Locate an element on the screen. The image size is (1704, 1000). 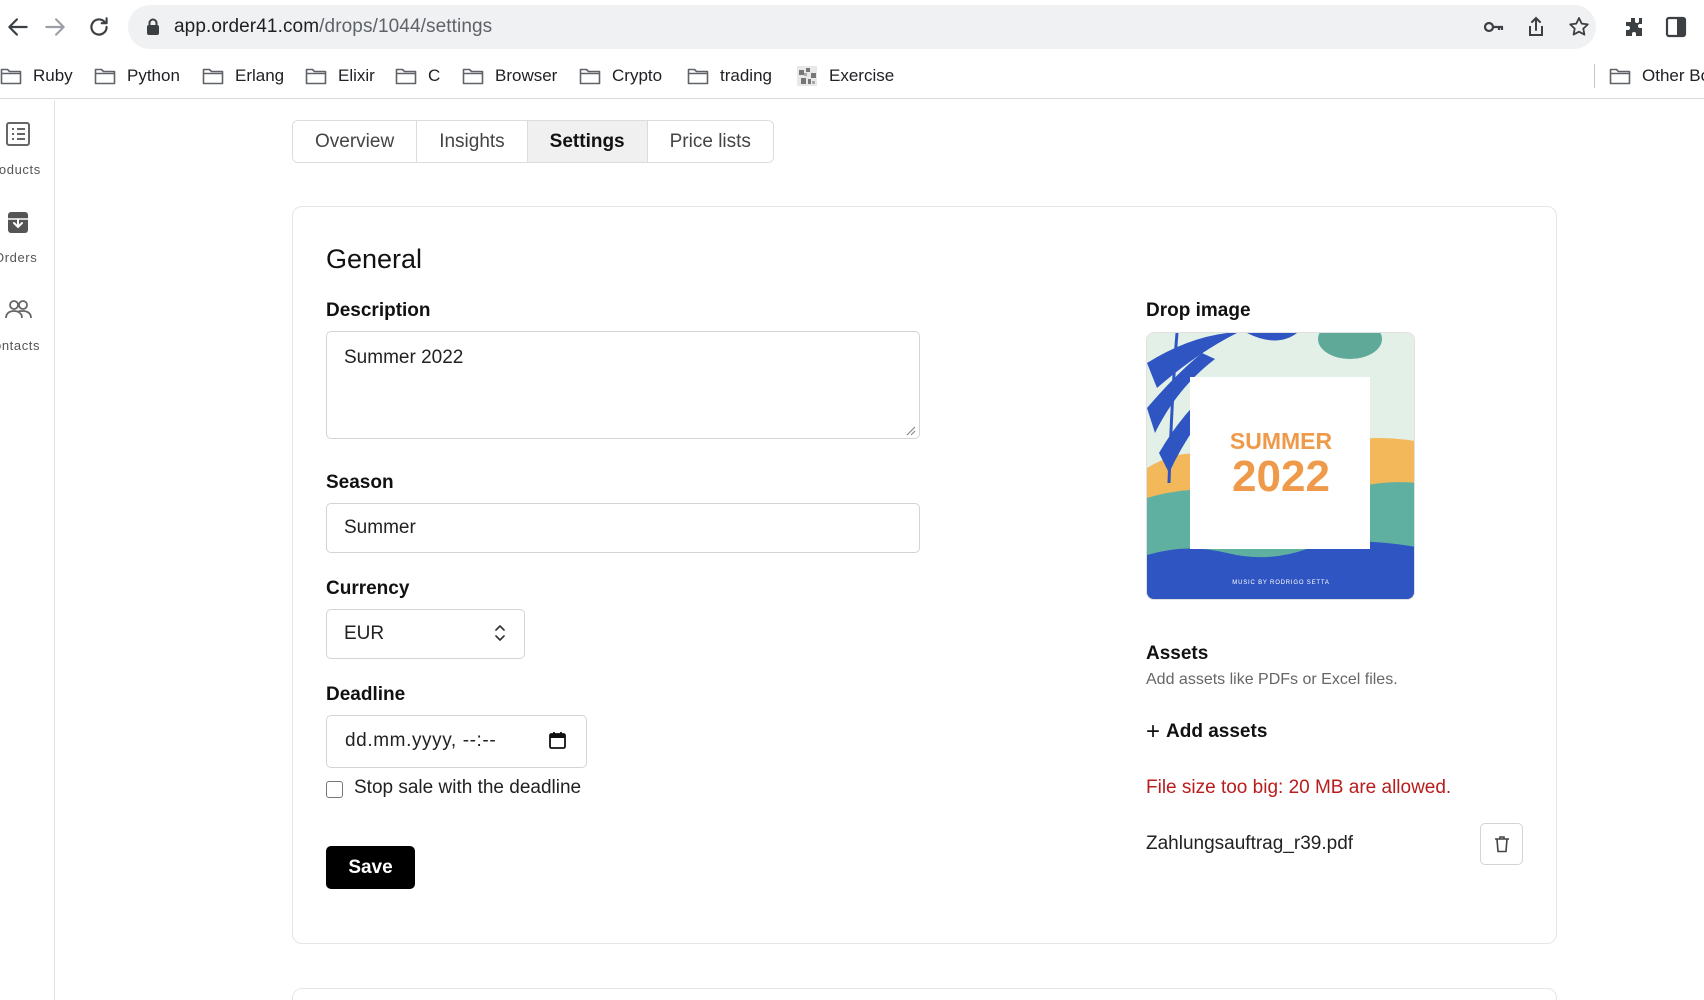
bookmark-label: Elixir is located at coordinates (356, 75).